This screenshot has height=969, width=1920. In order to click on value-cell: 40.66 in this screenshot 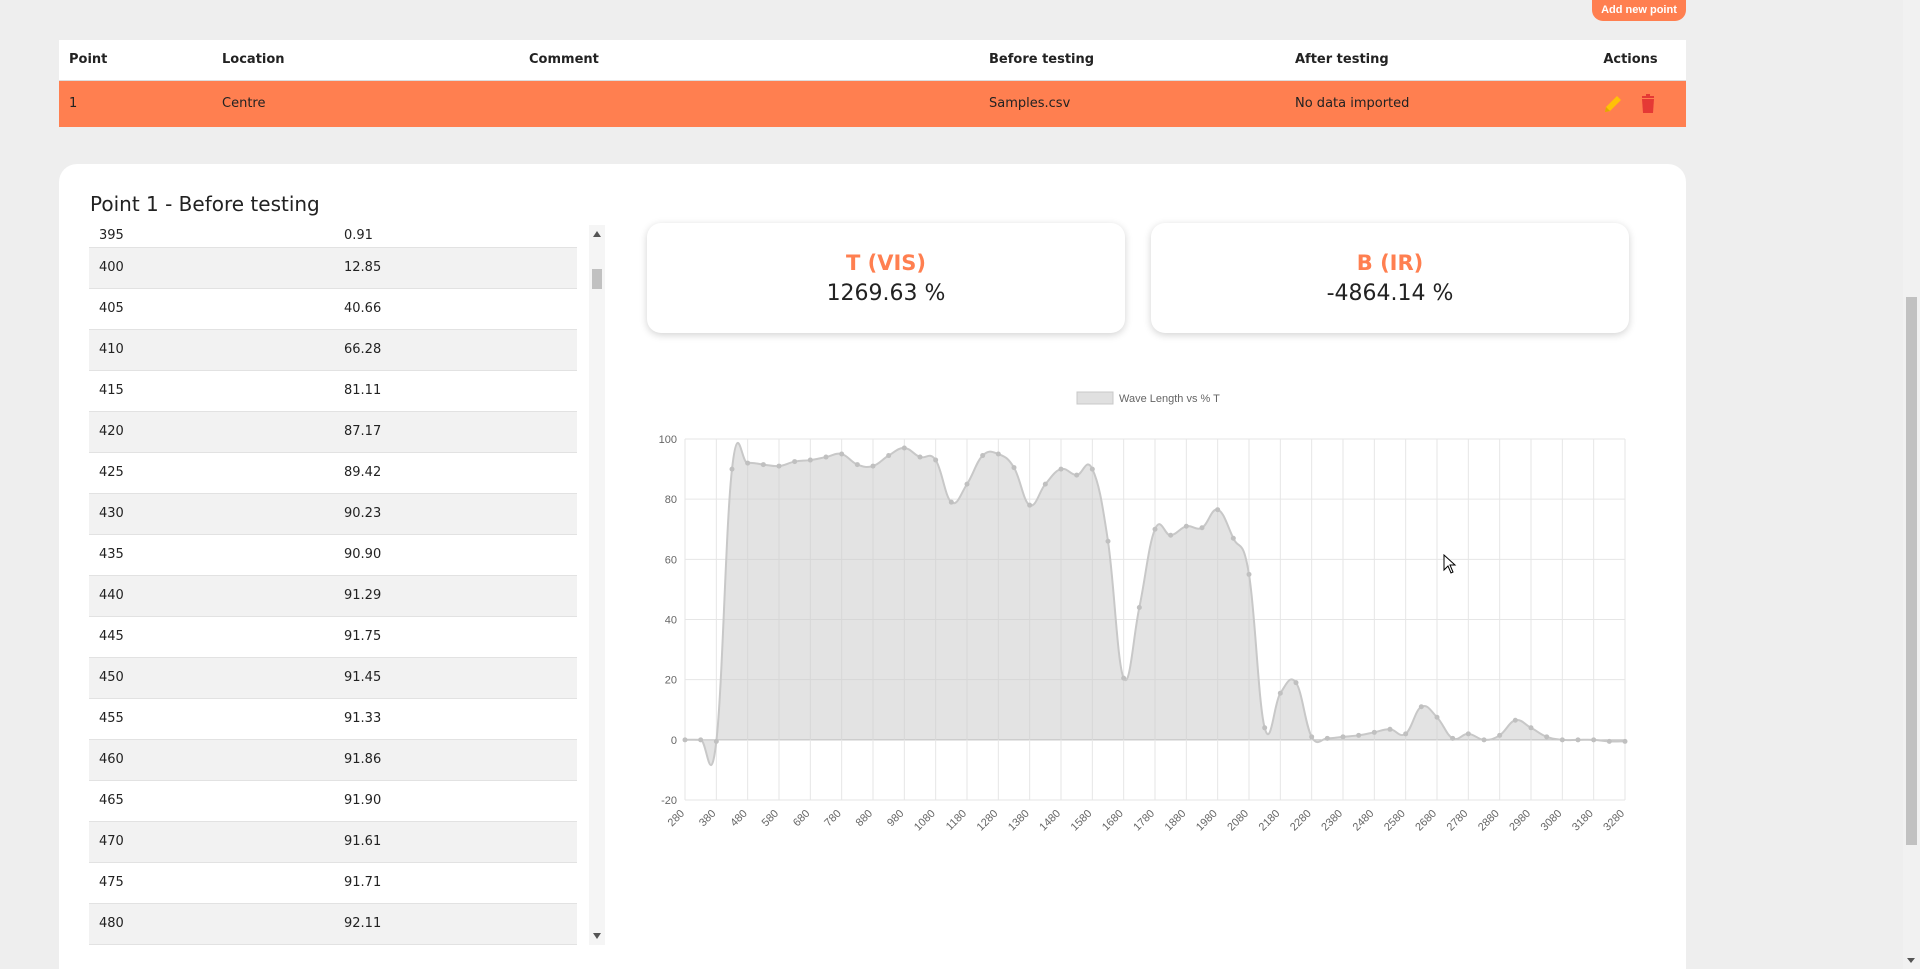, I will do `click(455, 309)`.